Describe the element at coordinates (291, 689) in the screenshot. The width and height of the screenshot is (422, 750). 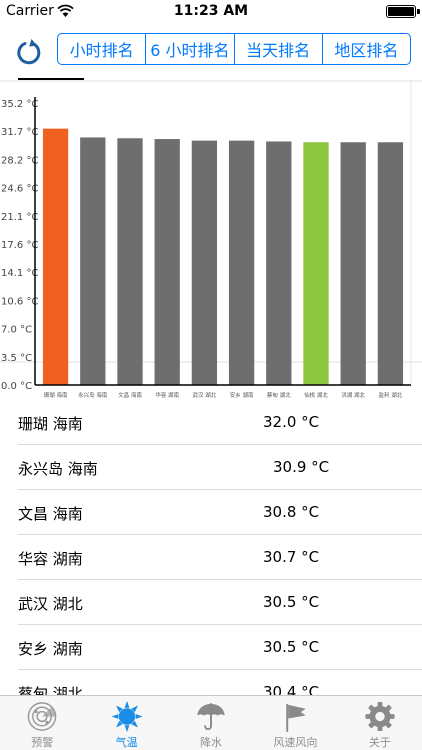
I see `temperature-value: 30.4 °C` at that location.